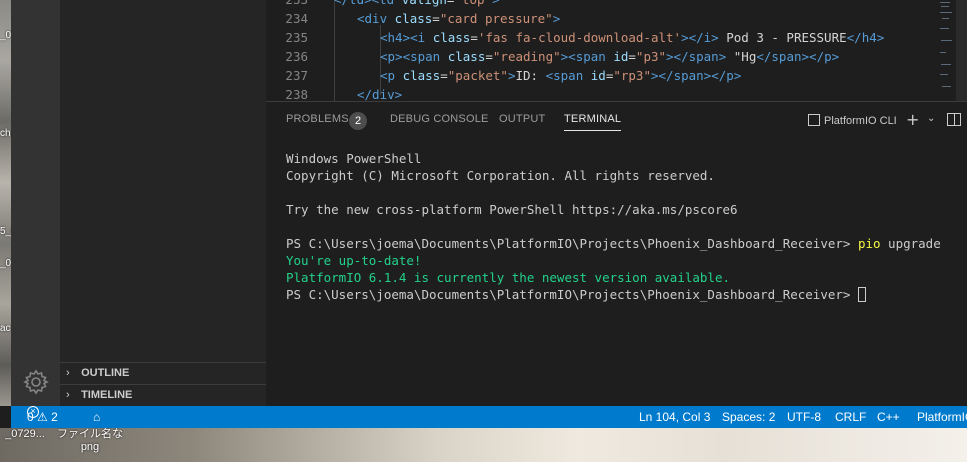 The width and height of the screenshot is (967, 462). I want to click on terminal-line: You're up-to-date!, so click(613, 260).